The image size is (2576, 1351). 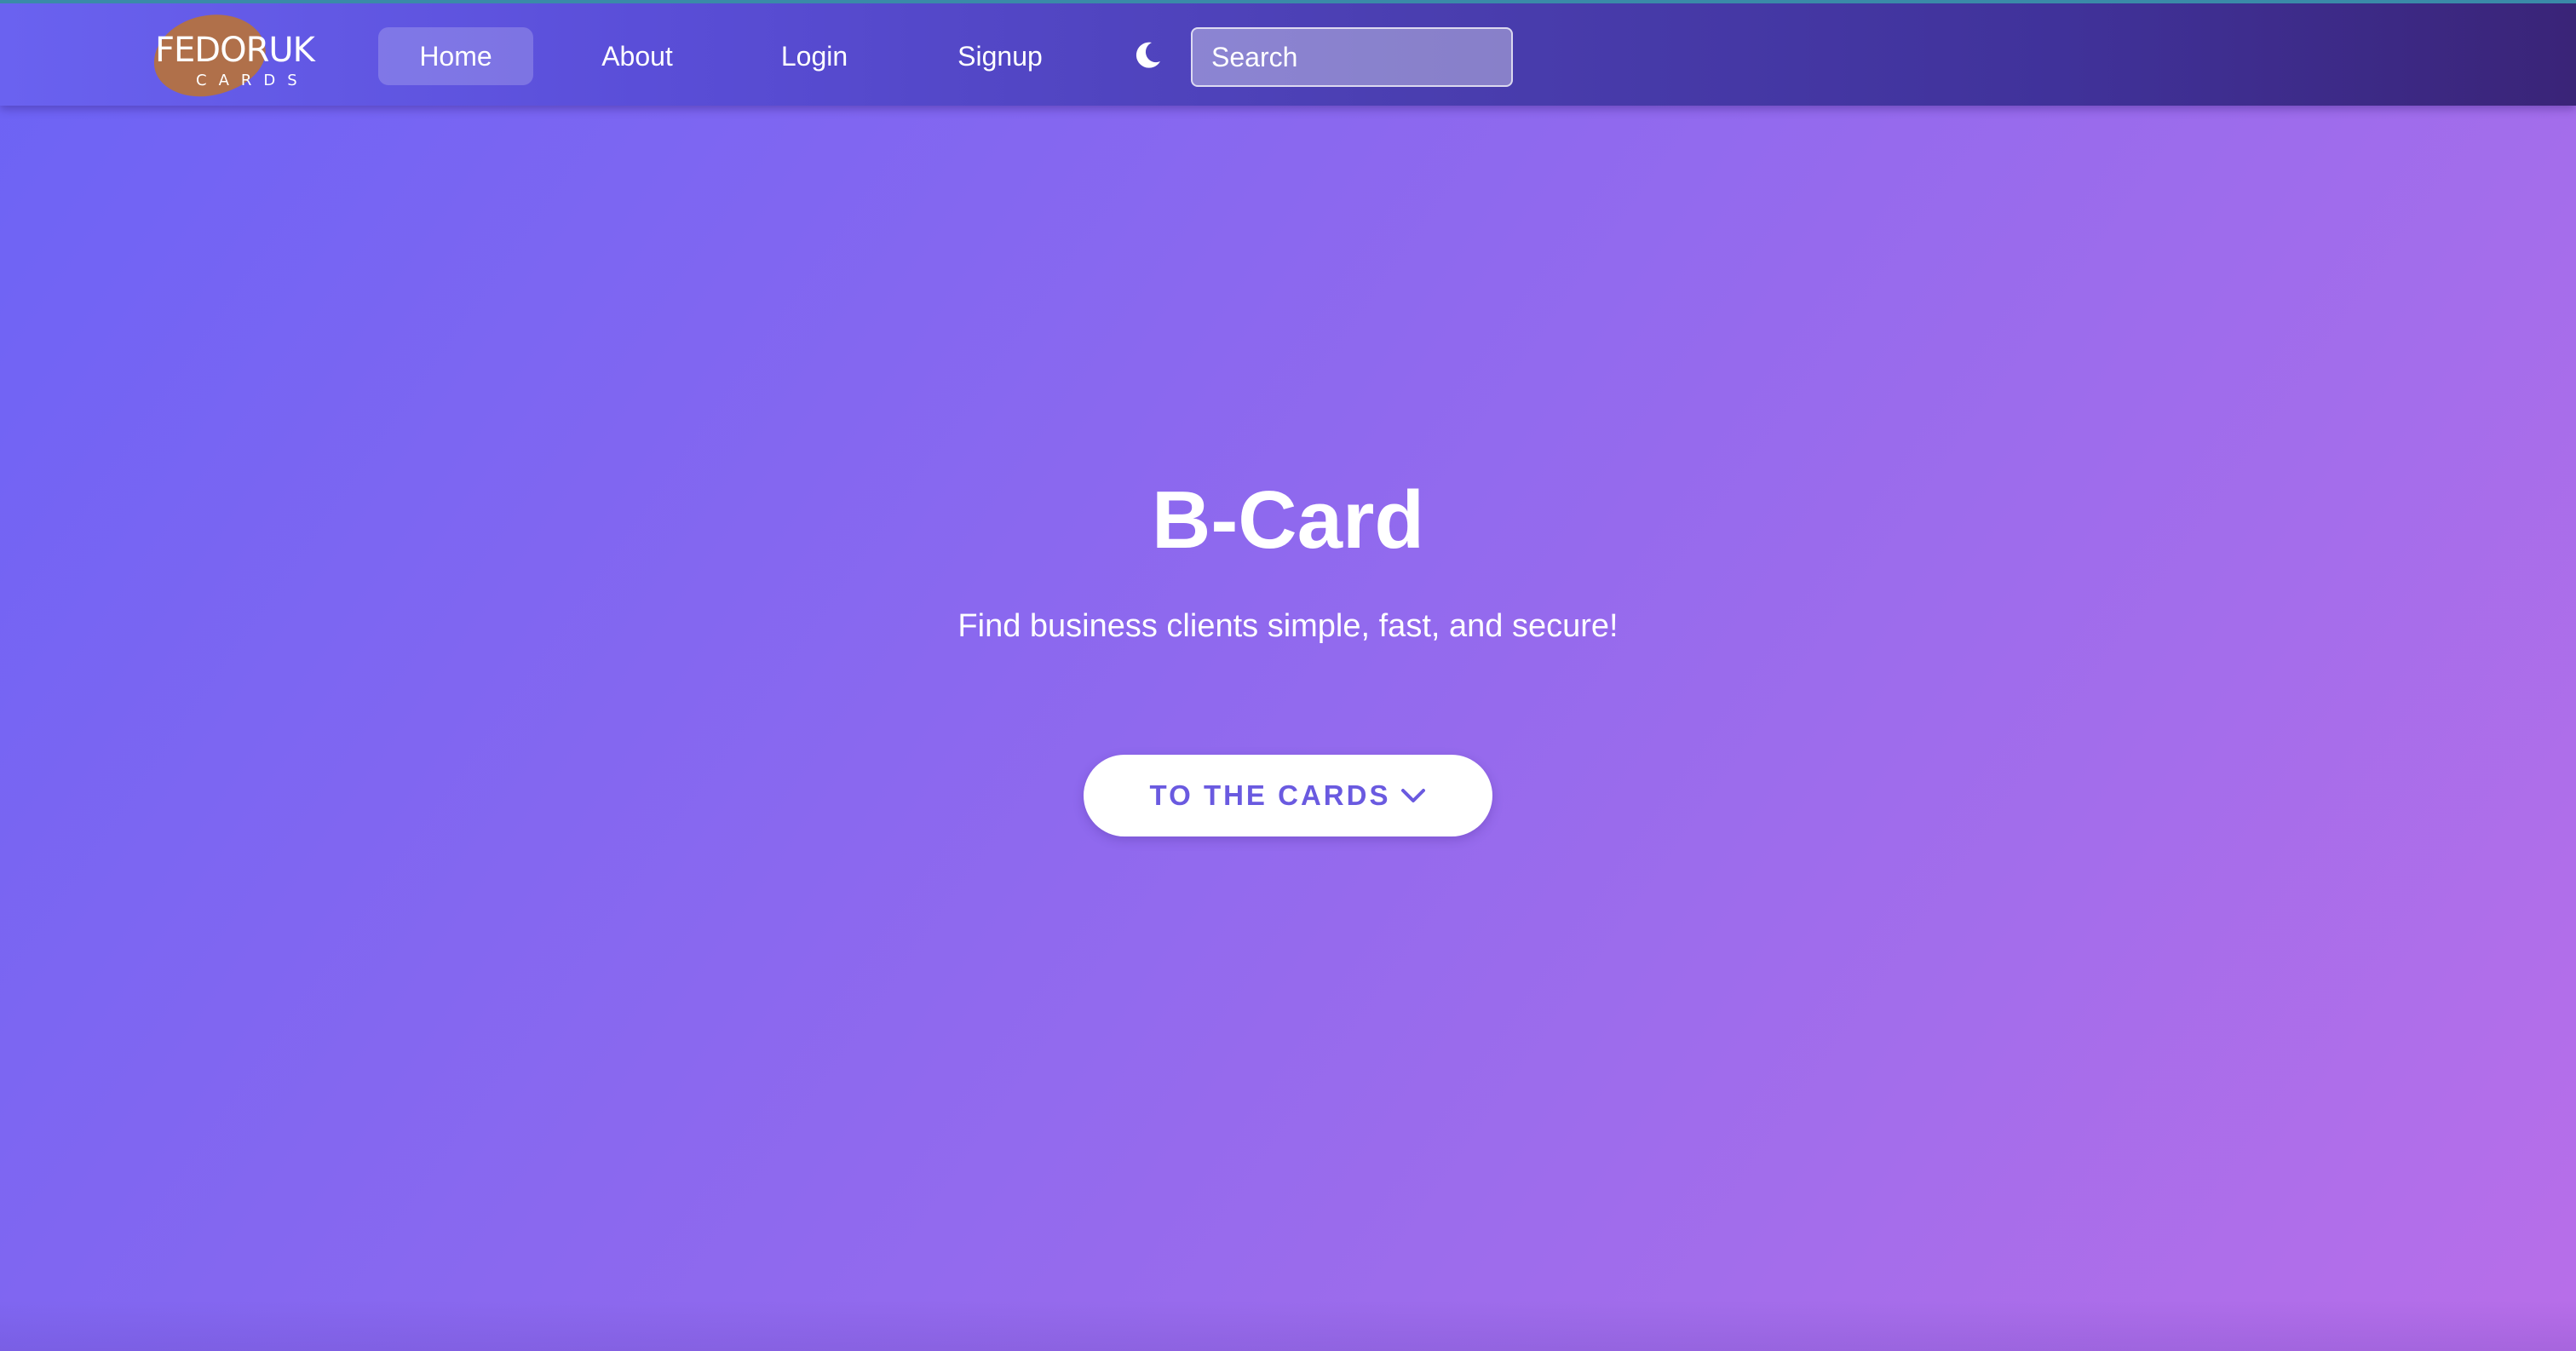 What do you see at coordinates (637, 56) in the screenshot?
I see `nav-link-about: About` at bounding box center [637, 56].